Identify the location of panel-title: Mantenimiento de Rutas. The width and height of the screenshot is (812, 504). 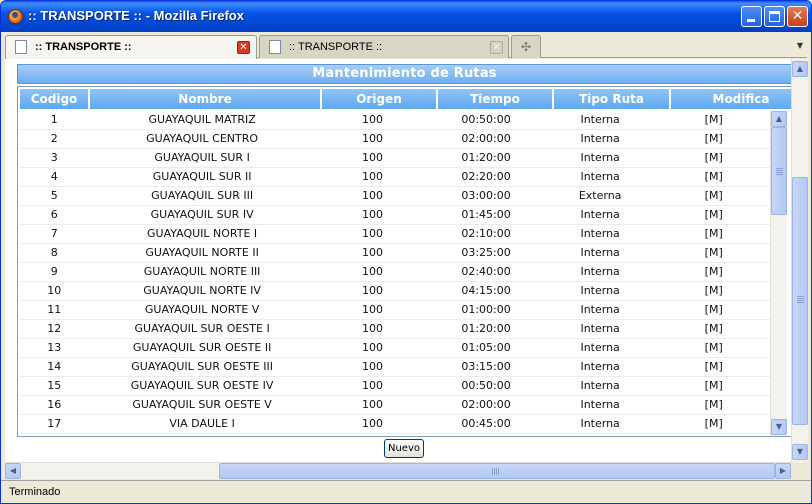
(404, 74).